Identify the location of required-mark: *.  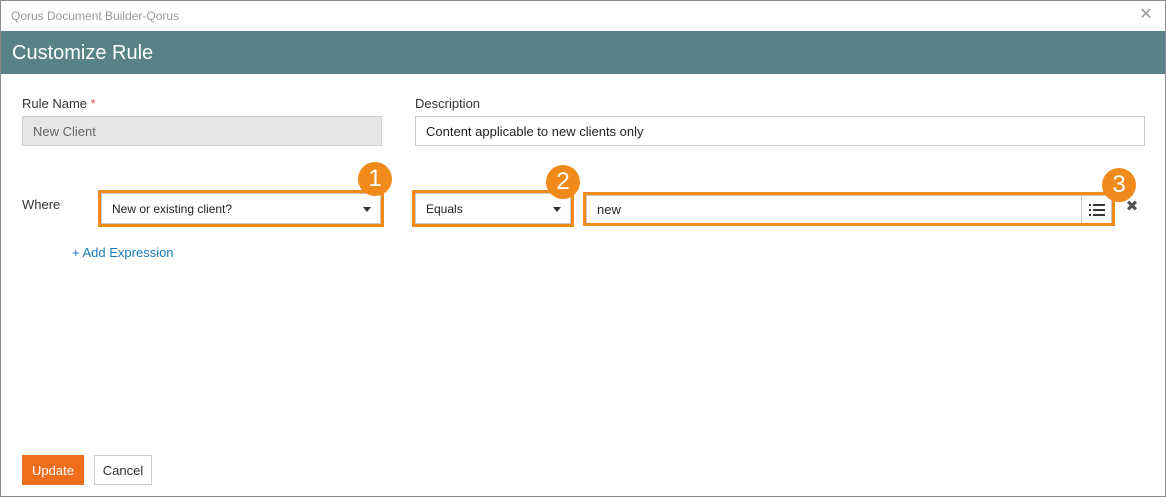
(93, 103).